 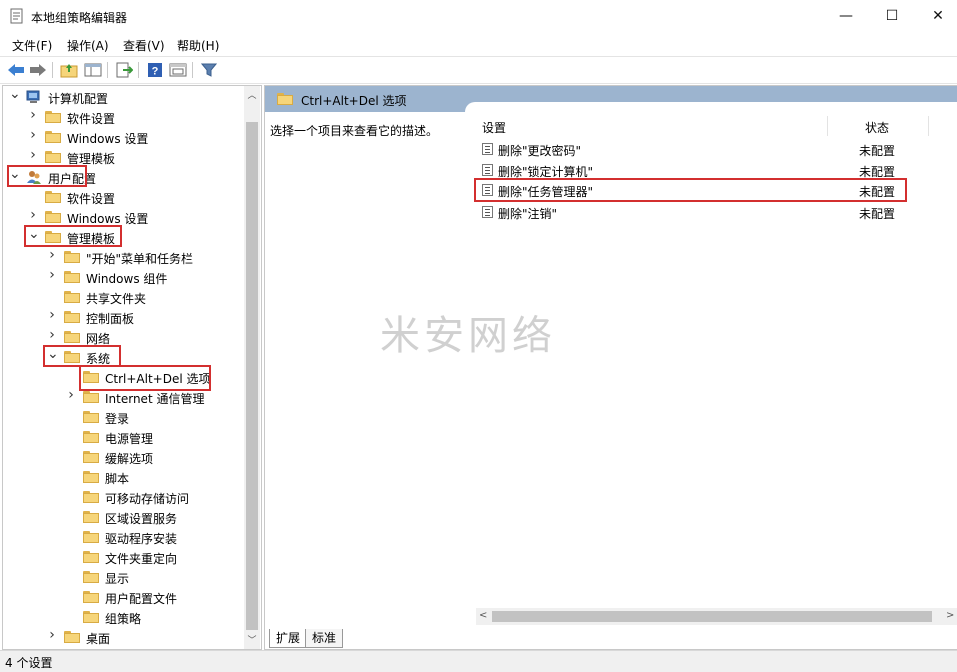 I want to click on horizontal-scroll-thumb, so click(x=712, y=616).